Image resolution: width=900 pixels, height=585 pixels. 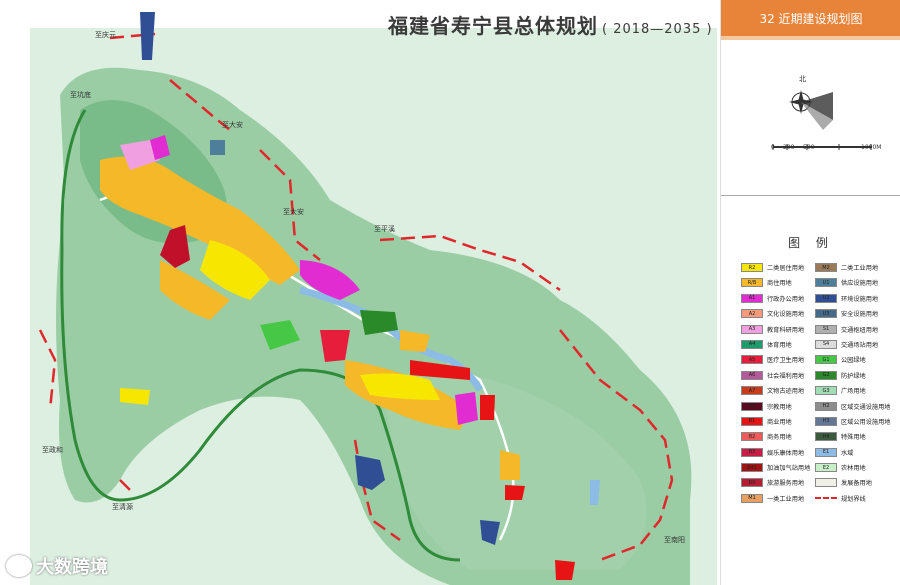 I want to click on legend-row: R2 二类居住用地 M2 二类工业用地, so click(x=820, y=270).